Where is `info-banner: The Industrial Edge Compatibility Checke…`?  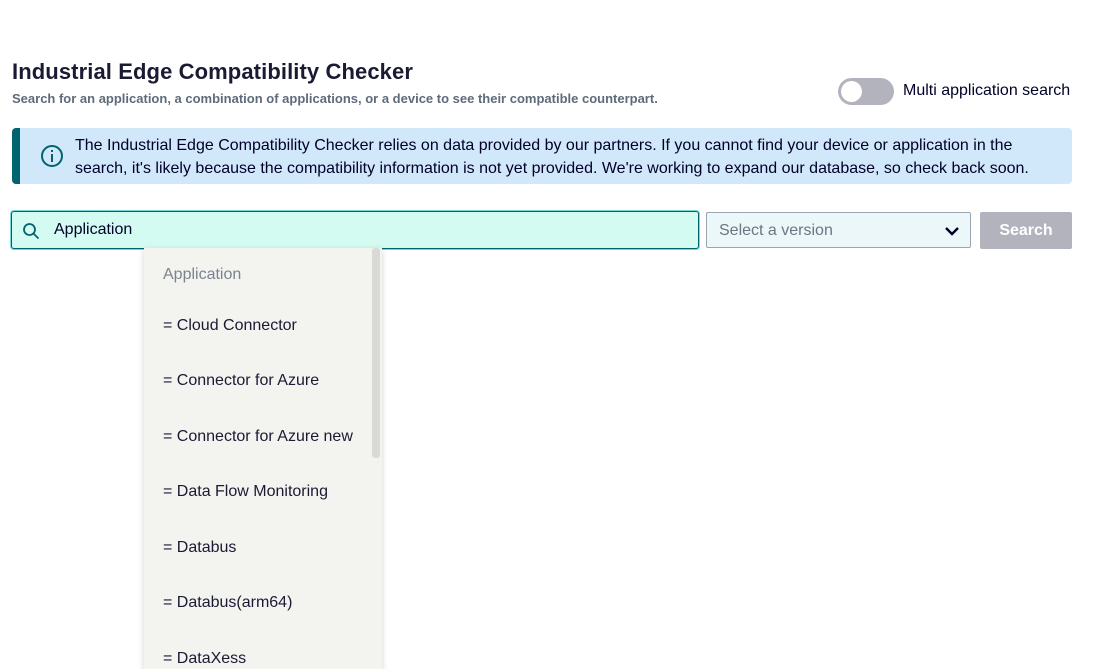 info-banner: The Industrial Edge Compatibility Checke… is located at coordinates (542, 156).